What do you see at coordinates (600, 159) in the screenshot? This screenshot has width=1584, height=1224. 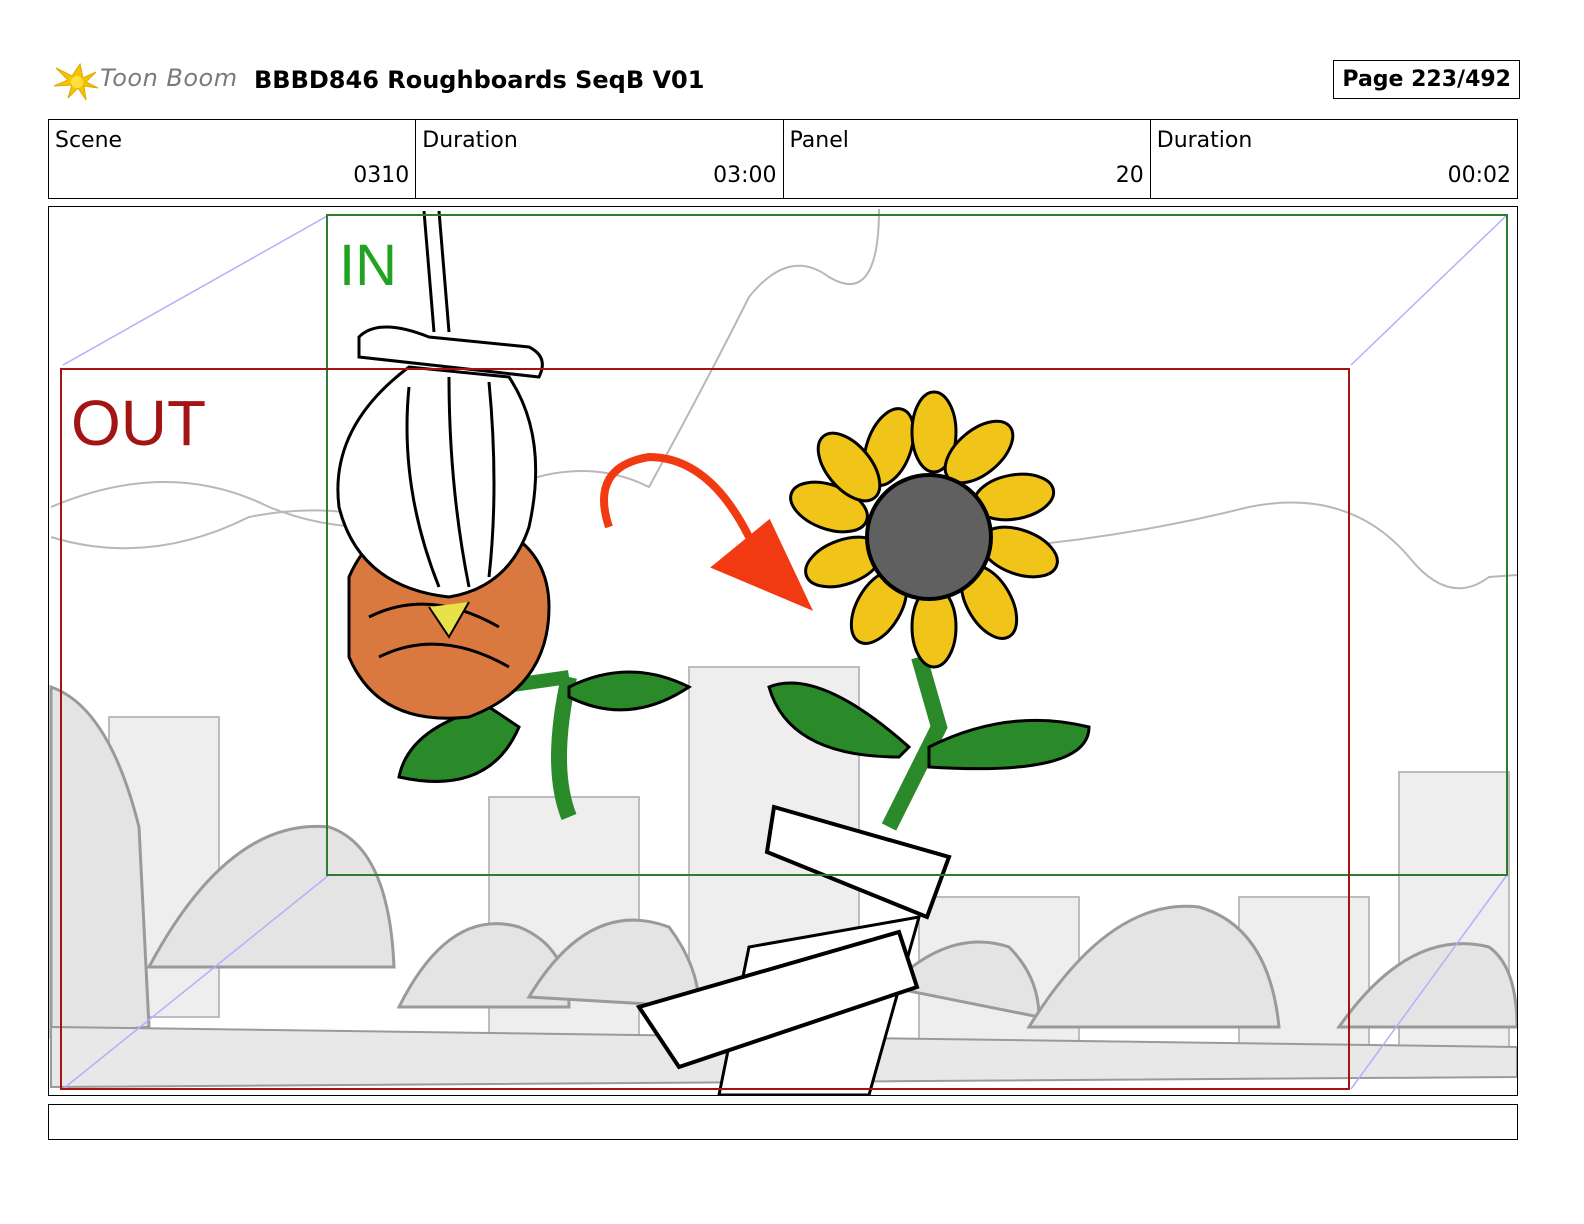 I see `scene-duration-cell: Duration 03:00` at bounding box center [600, 159].